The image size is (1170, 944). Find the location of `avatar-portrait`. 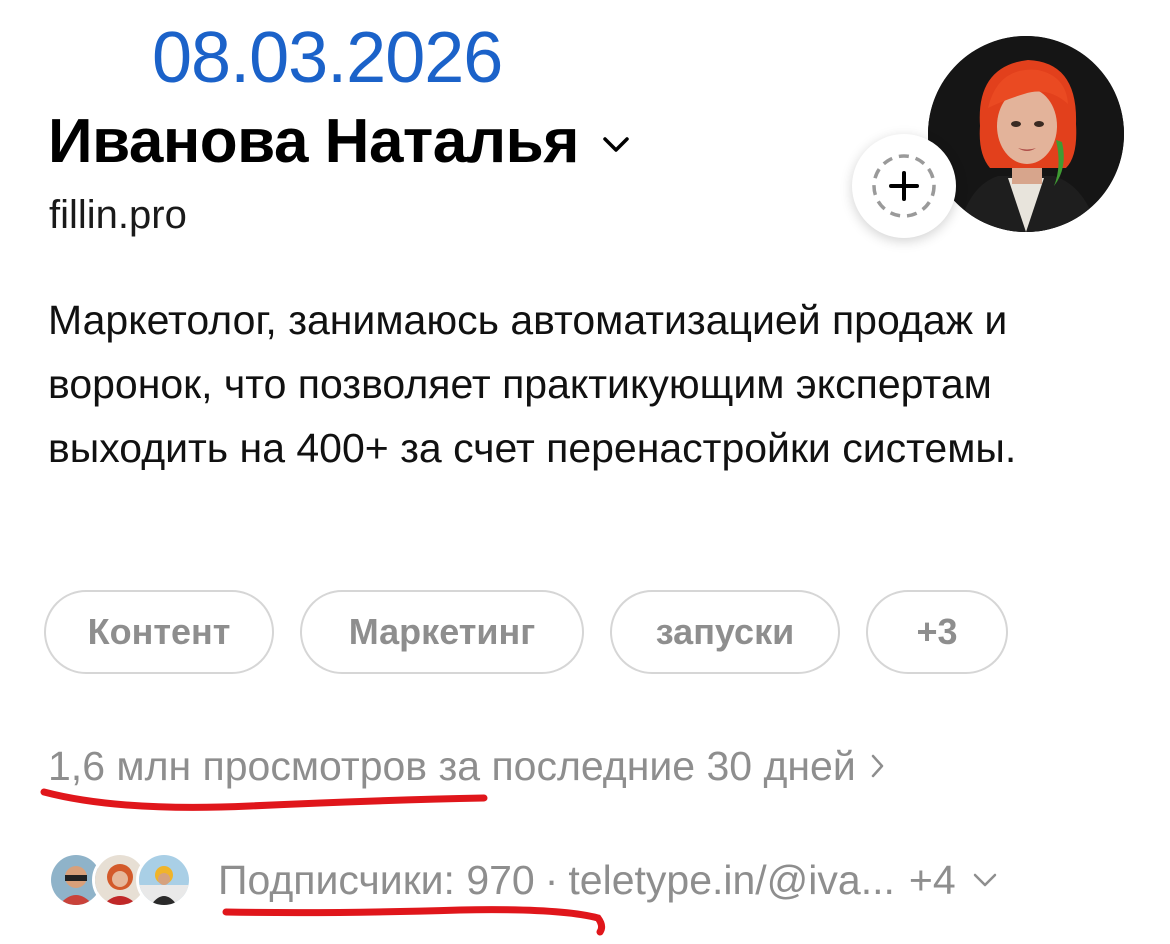

avatar-portrait is located at coordinates (1026, 134).